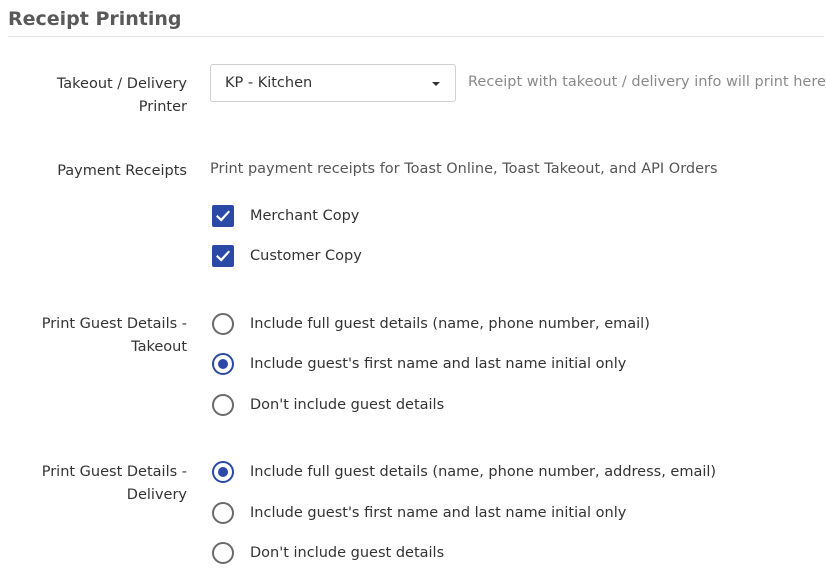 Image resolution: width=826 pixels, height=578 pixels. Describe the element at coordinates (223, 472) in the screenshot. I see `delivery-full-details-radio` at that location.